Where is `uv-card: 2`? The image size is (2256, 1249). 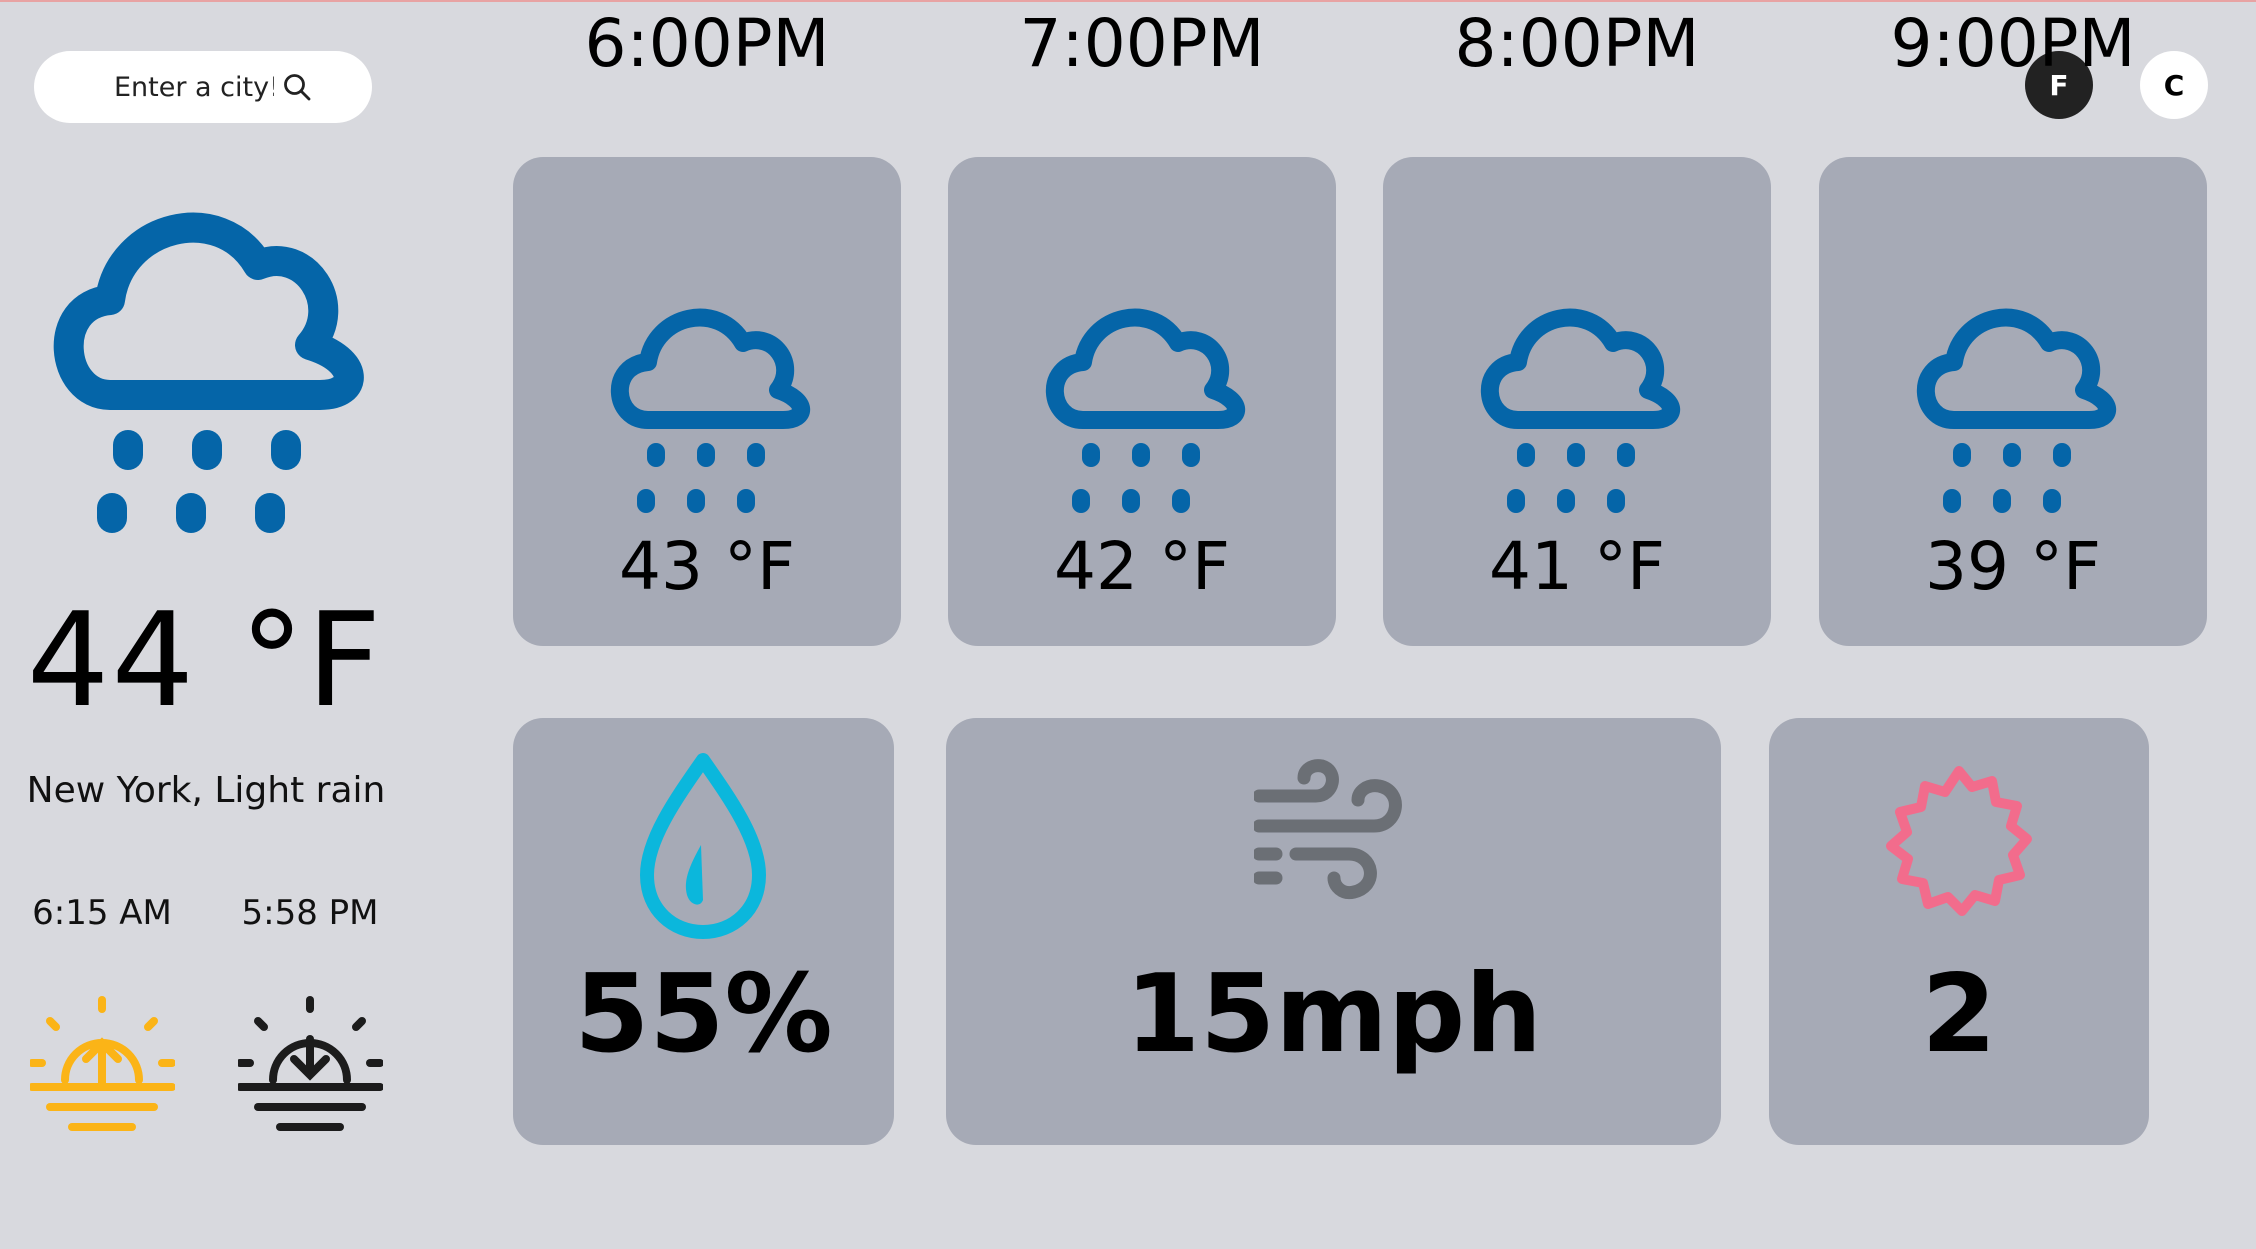 uv-card: 2 is located at coordinates (1959, 931).